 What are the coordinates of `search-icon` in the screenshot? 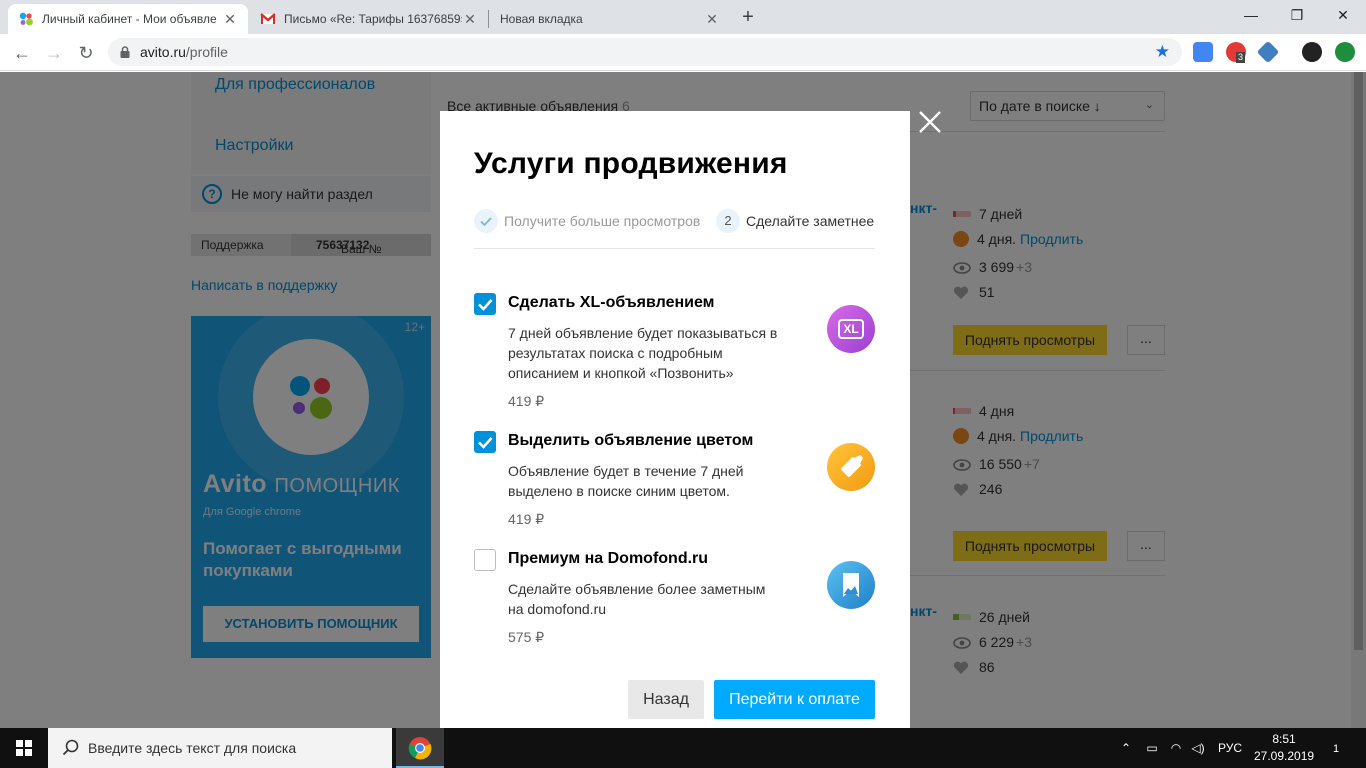 It's located at (71, 749).